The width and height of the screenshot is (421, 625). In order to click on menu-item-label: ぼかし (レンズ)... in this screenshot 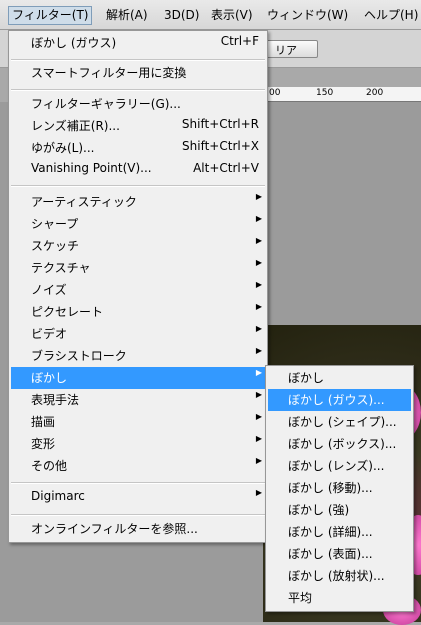, I will do `click(336, 466)`.